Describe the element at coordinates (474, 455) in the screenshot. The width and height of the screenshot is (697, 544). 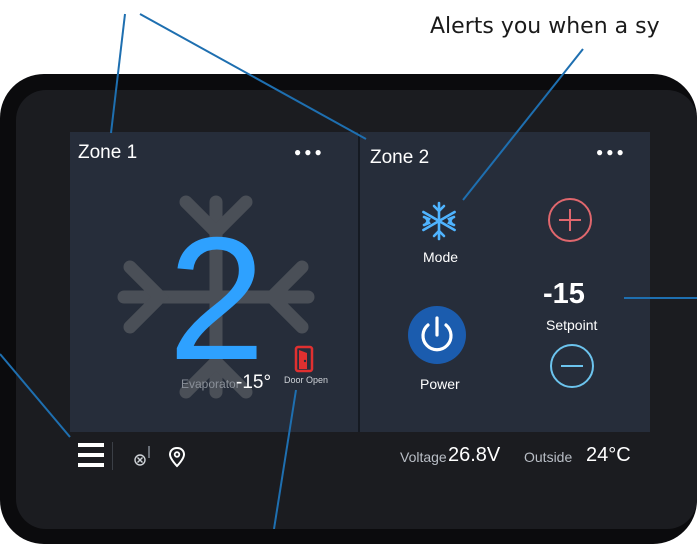
I see `voltage-value: 26.8V` at that location.